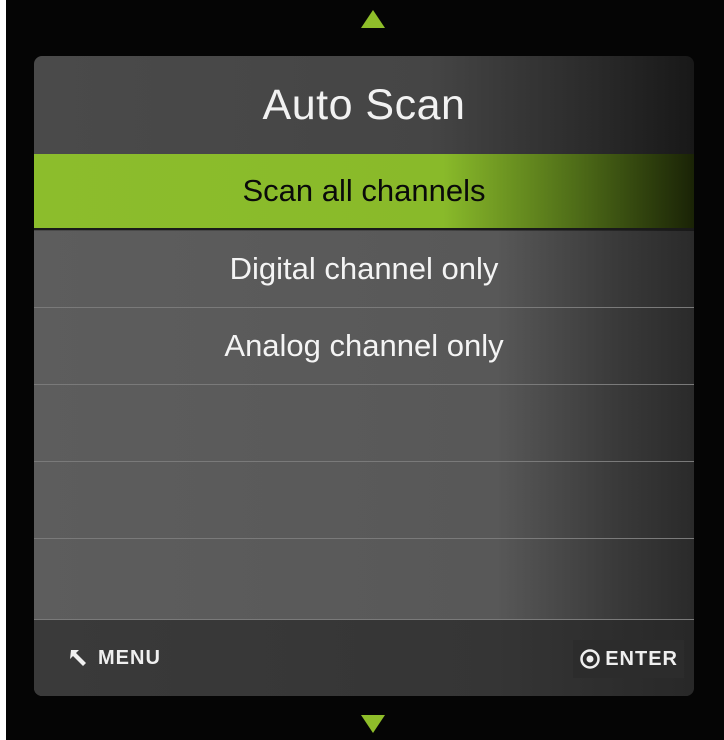  I want to click on scroll-up-icon, so click(373, 19).